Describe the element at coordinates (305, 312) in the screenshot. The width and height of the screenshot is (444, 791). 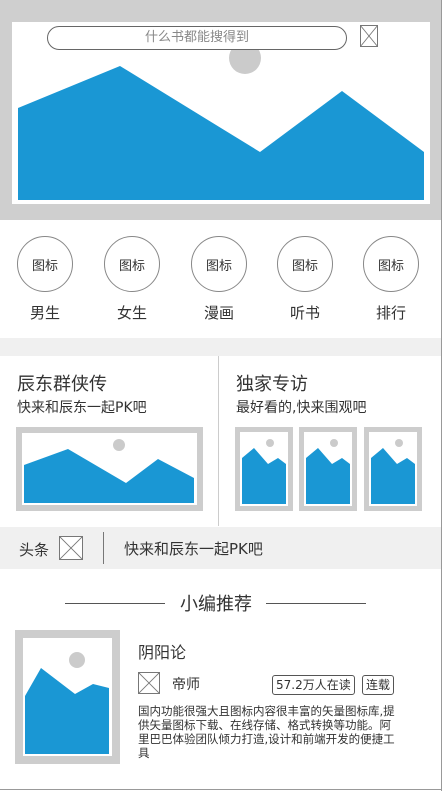
I see `nav-label-audio: 听书` at that location.